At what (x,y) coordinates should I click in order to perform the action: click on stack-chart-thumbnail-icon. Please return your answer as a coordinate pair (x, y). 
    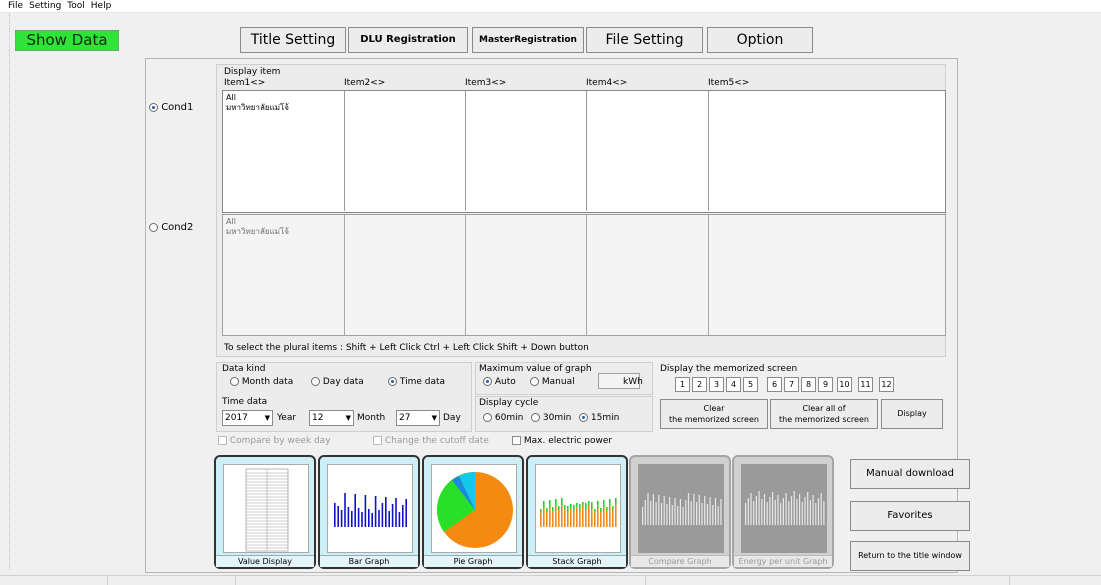
    Looking at the image, I should click on (578, 508).